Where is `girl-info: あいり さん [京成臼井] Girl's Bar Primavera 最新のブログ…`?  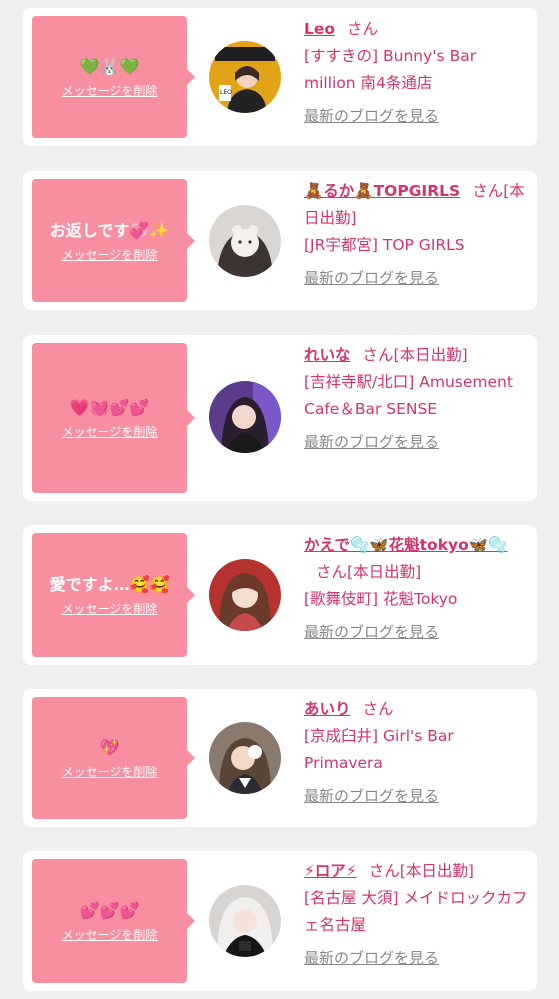 girl-info: あいり さん [京成臼井] Girl's Bar Primavera 最新のブログ… is located at coordinates (417, 753).